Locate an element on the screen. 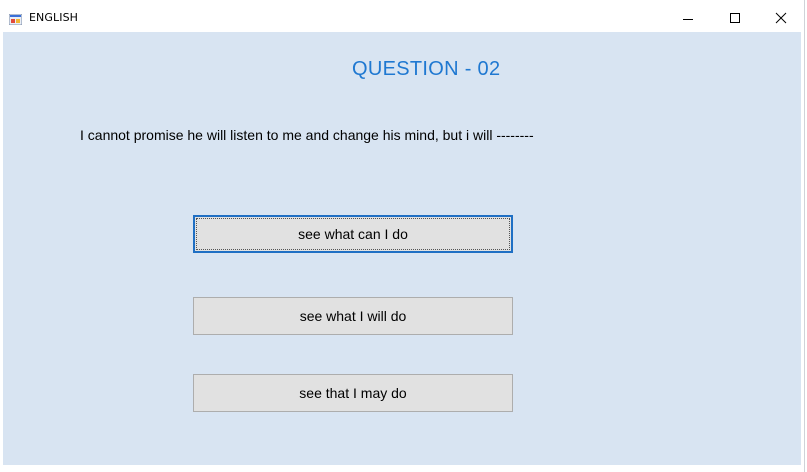 Image resolution: width=807 pixels, height=472 pixels. minimize-button is located at coordinates (688, 16).